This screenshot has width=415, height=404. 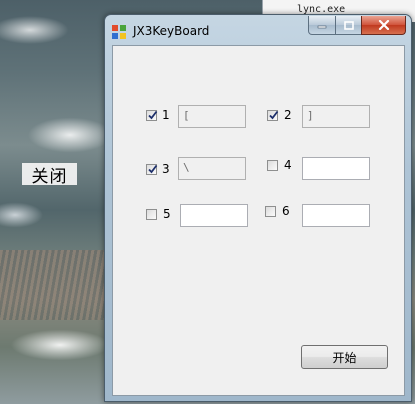 I want to click on minimize-button, so click(x=322, y=25).